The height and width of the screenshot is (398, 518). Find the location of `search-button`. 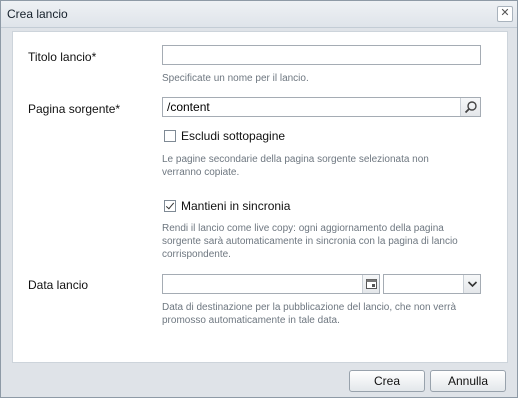

search-button is located at coordinates (470, 107).